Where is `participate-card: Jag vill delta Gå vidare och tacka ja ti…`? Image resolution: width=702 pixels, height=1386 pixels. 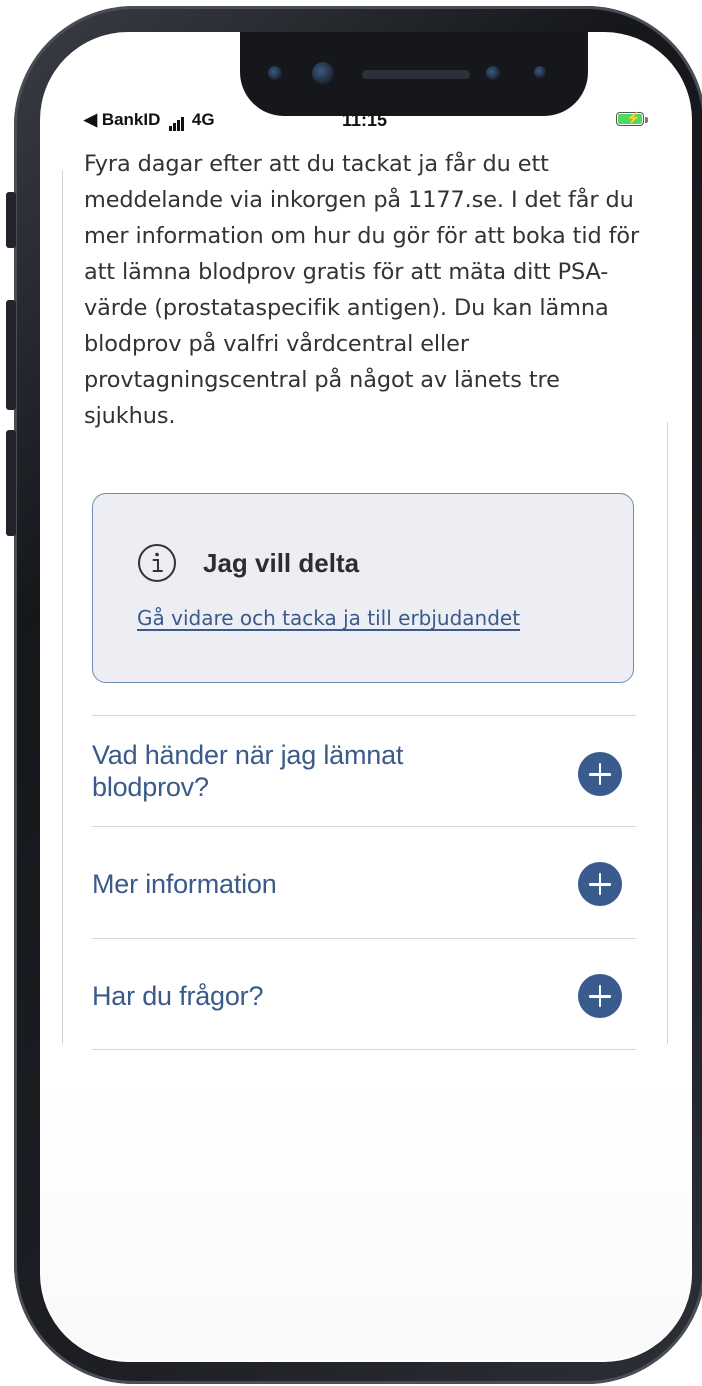 participate-card: Jag vill delta Gå vidare och tacka ja ti… is located at coordinates (363, 588).